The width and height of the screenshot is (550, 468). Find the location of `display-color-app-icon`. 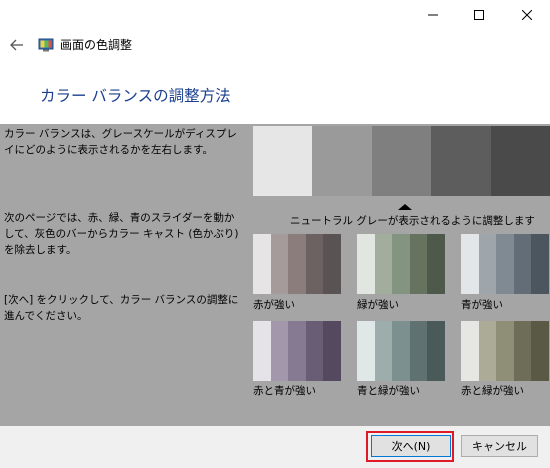

display-color-app-icon is located at coordinates (46, 45).